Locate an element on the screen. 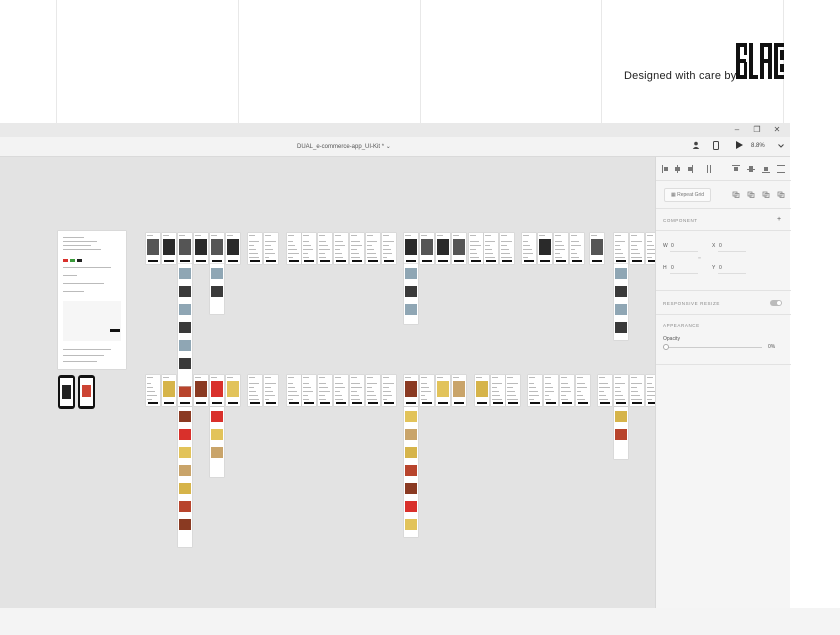 The width and height of the screenshot is (840, 635). restore-button: ❐ is located at coordinates (757, 129).